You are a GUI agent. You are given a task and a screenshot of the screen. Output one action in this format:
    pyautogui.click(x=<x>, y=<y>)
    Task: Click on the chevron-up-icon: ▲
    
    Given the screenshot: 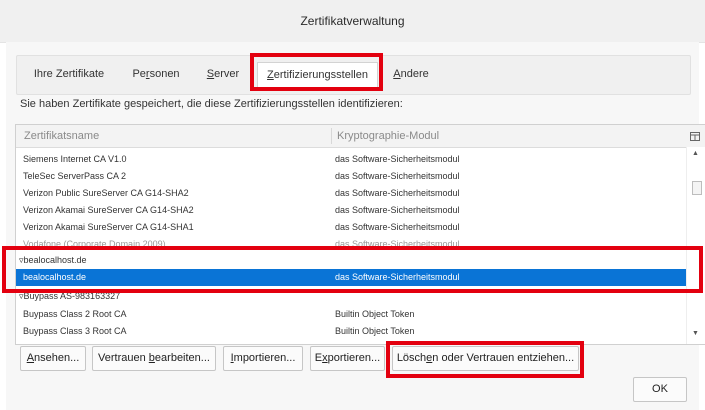 What is the action you would take?
    pyautogui.click(x=695, y=153)
    